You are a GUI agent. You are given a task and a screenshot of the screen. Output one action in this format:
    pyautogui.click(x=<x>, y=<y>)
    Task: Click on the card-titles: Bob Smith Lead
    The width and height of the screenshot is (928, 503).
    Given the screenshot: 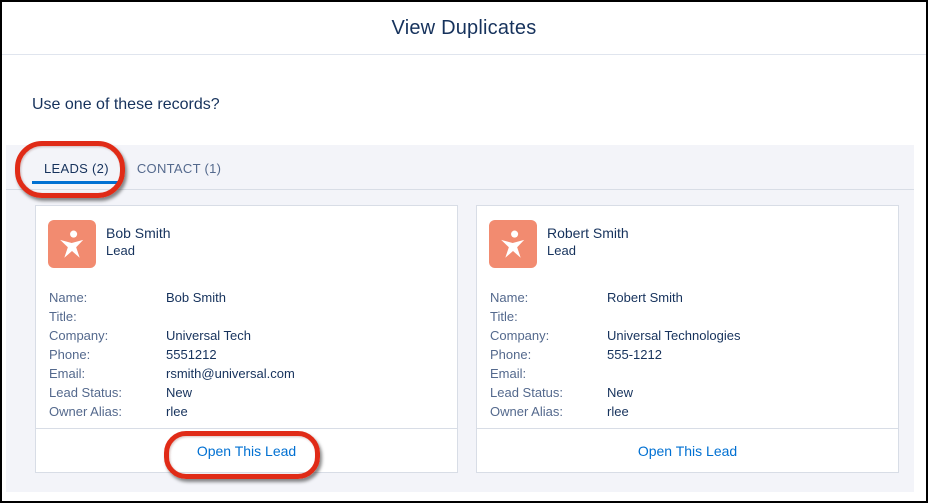 What is the action you would take?
    pyautogui.click(x=138, y=240)
    